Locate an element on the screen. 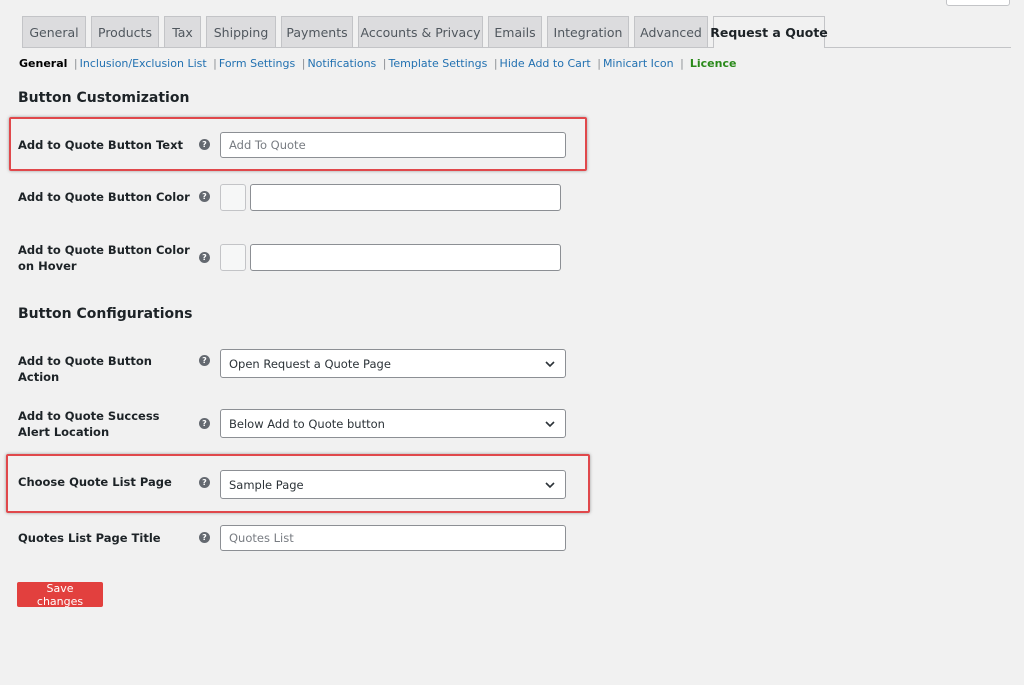 Image resolution: width=1024 pixels, height=685 pixels. label-button-color-hover: Add to Quote Button Color on Hover is located at coordinates (104, 258).